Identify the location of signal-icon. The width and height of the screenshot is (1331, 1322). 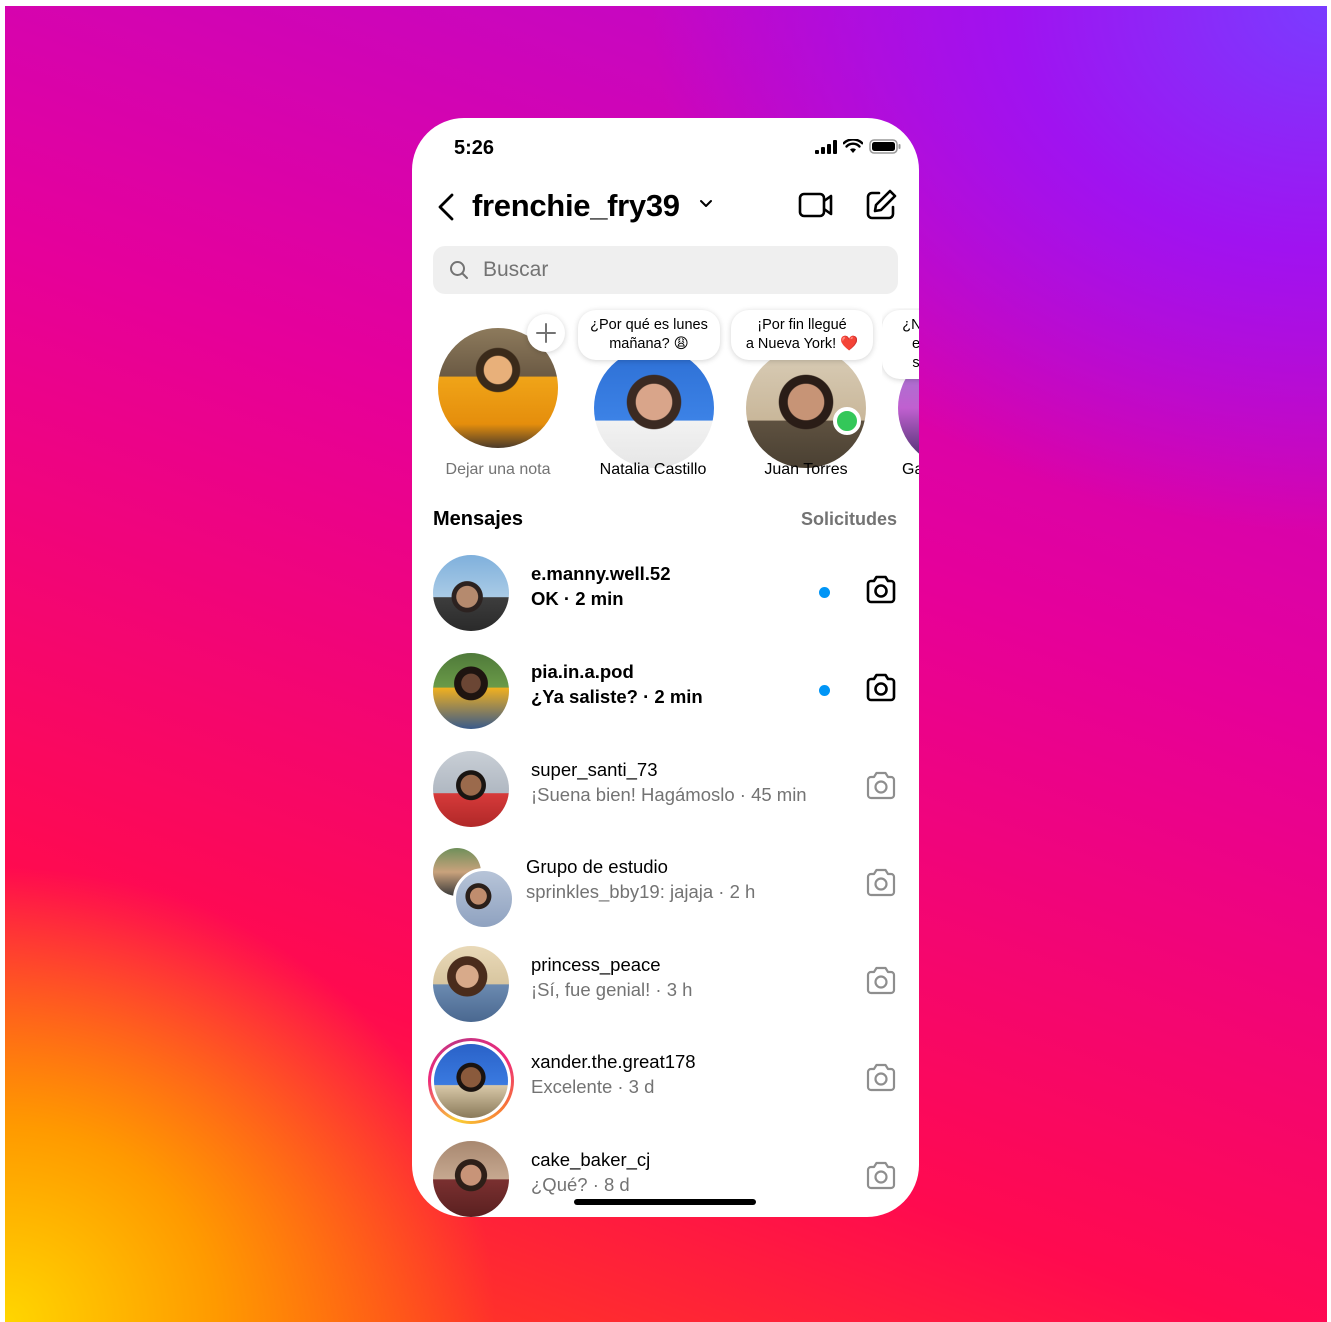
(826, 146).